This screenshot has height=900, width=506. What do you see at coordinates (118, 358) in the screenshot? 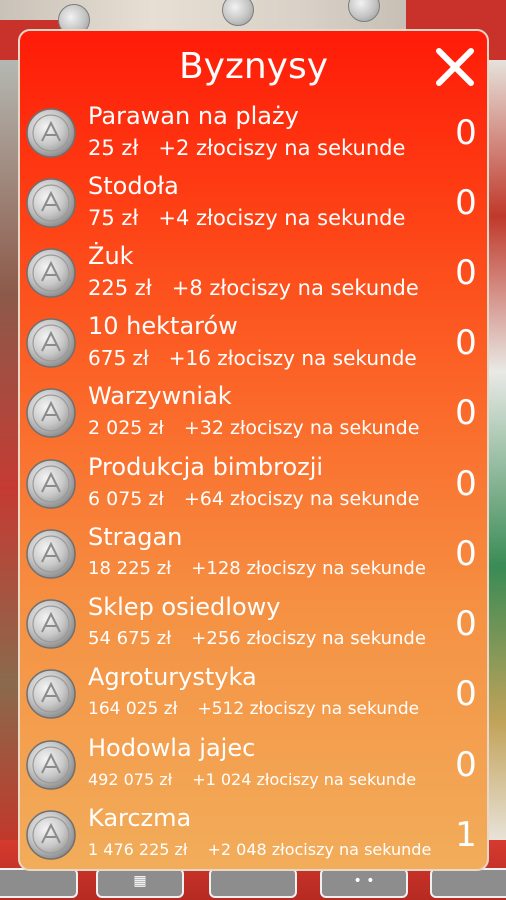
I see `business-price: 675 zł` at bounding box center [118, 358].